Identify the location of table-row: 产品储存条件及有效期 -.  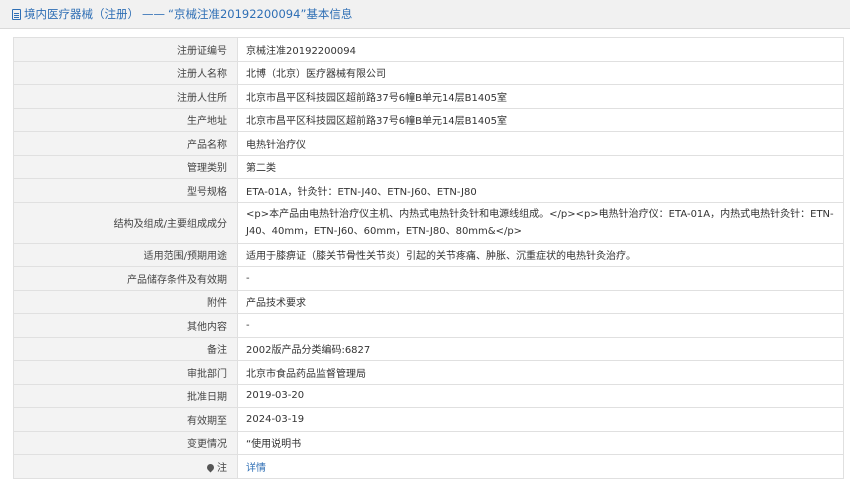
(428, 278).